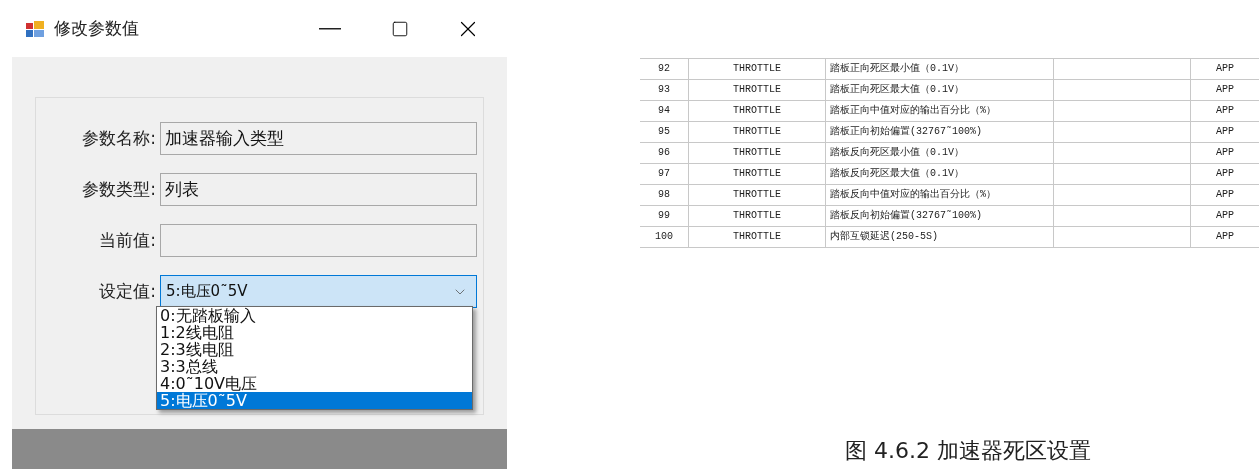 The width and height of the screenshot is (1259, 469). What do you see at coordinates (96, 28) in the screenshot?
I see `window-title: 修改参数值` at bounding box center [96, 28].